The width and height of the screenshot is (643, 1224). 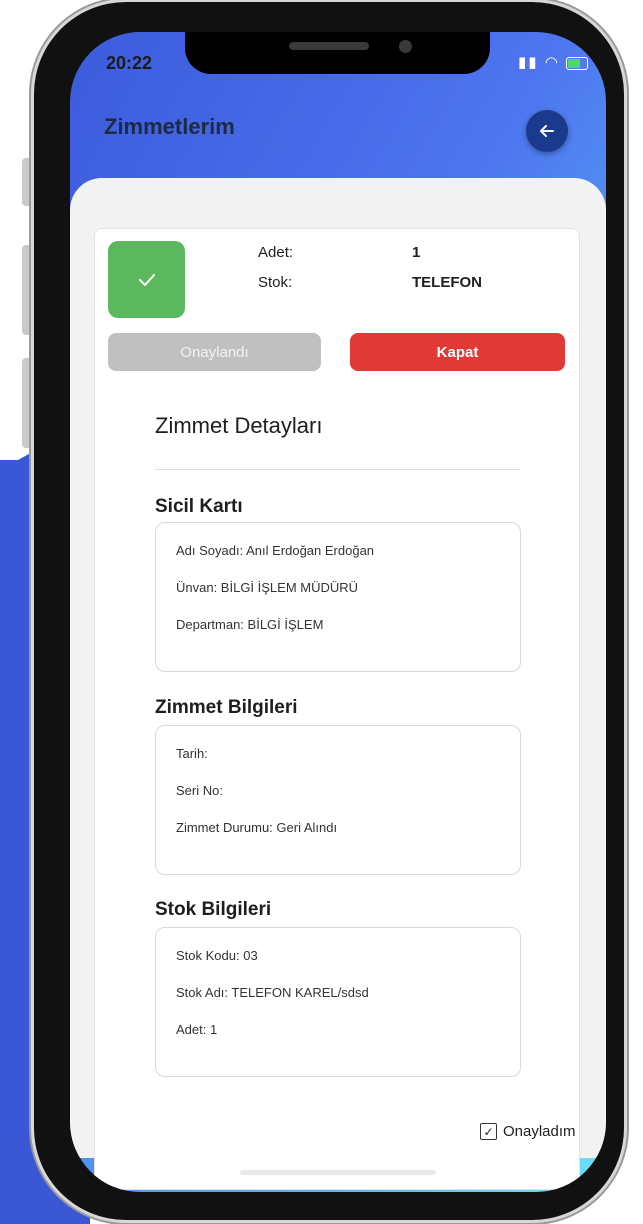 I want to click on signal-icon: ▮▮, so click(x=528, y=62).